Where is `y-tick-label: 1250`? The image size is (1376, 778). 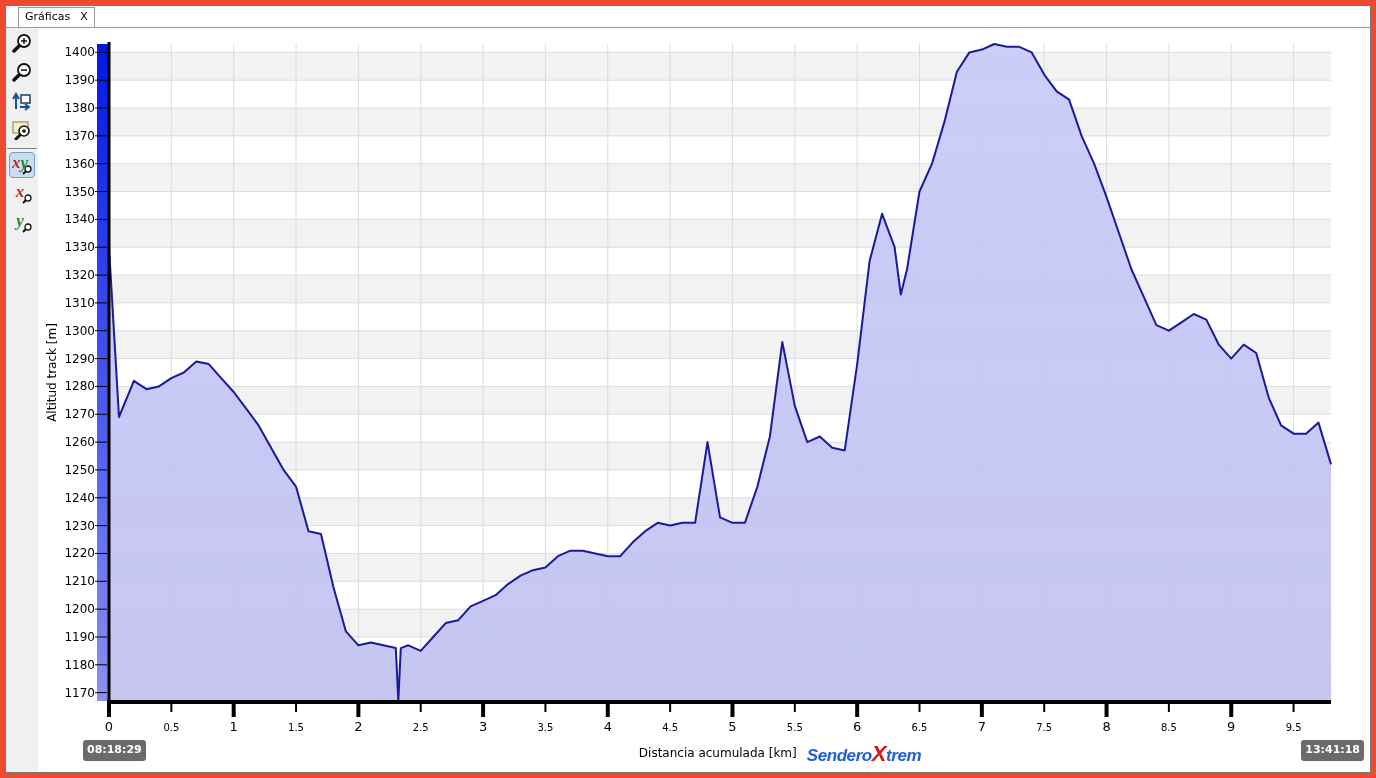
y-tick-label: 1250 is located at coordinates (79, 469).